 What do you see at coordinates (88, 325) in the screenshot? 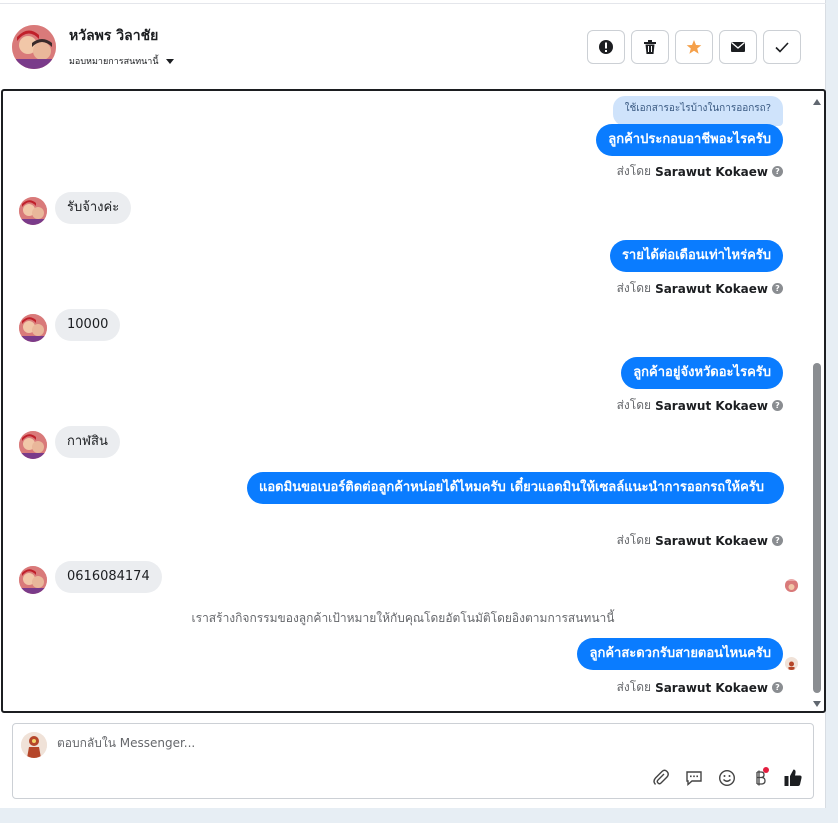
I see `message-bubble-incoming: 10000` at bounding box center [88, 325].